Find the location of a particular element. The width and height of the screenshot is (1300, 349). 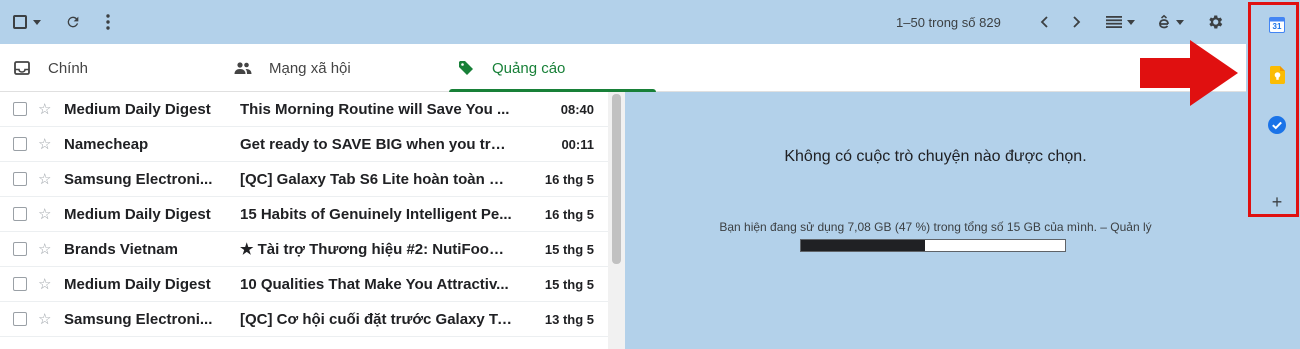

email-sender: Namecheap is located at coordinates (106, 144).